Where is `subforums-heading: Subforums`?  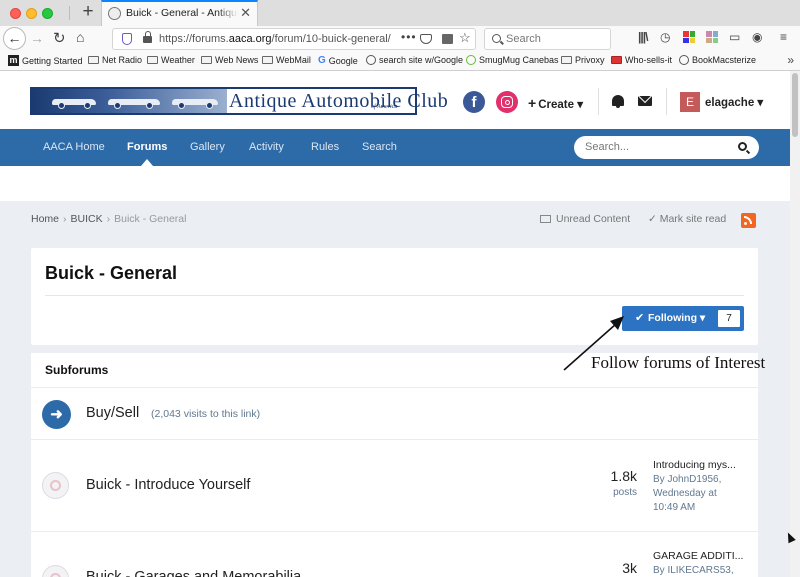
subforums-heading: Subforums is located at coordinates (77, 370).